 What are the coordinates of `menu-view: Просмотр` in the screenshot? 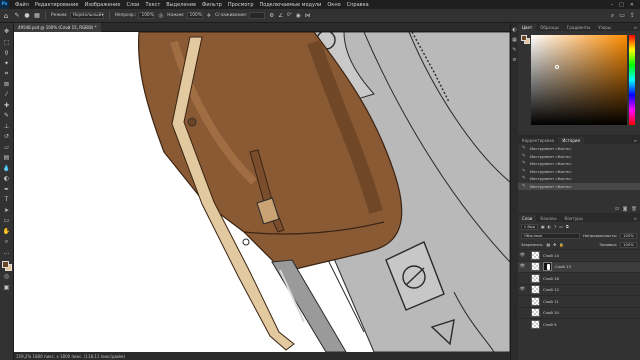 It's located at (241, 5).